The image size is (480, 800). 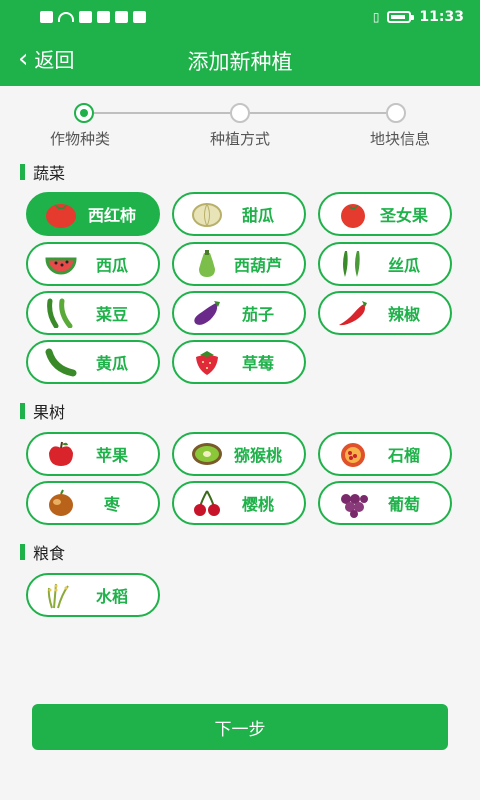 I want to click on crop-chip-pomegranate: 石榴, so click(x=385, y=454).